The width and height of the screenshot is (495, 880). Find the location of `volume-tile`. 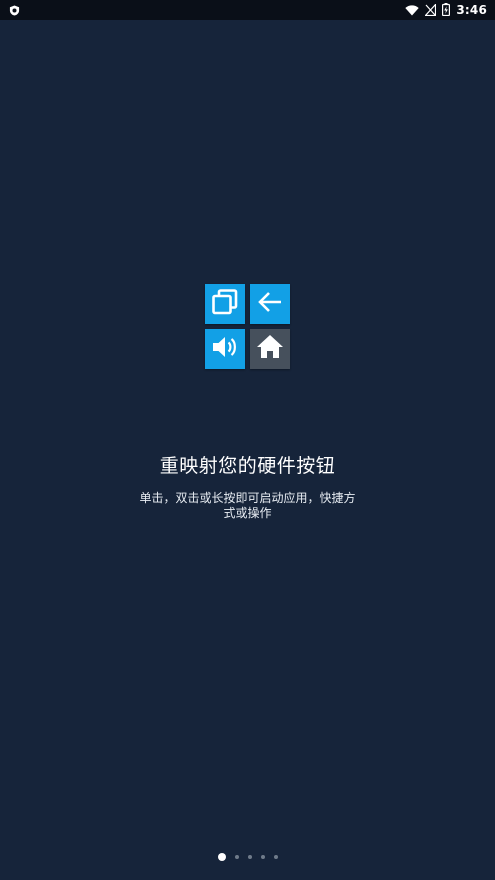

volume-tile is located at coordinates (225, 349).